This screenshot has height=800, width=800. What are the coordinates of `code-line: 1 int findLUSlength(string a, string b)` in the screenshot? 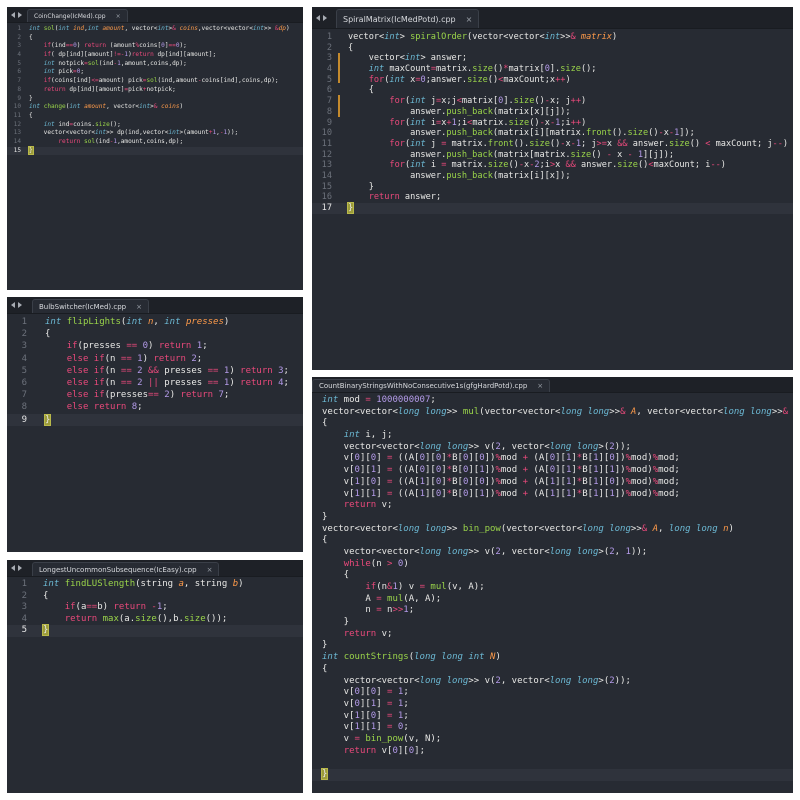 It's located at (155, 585).